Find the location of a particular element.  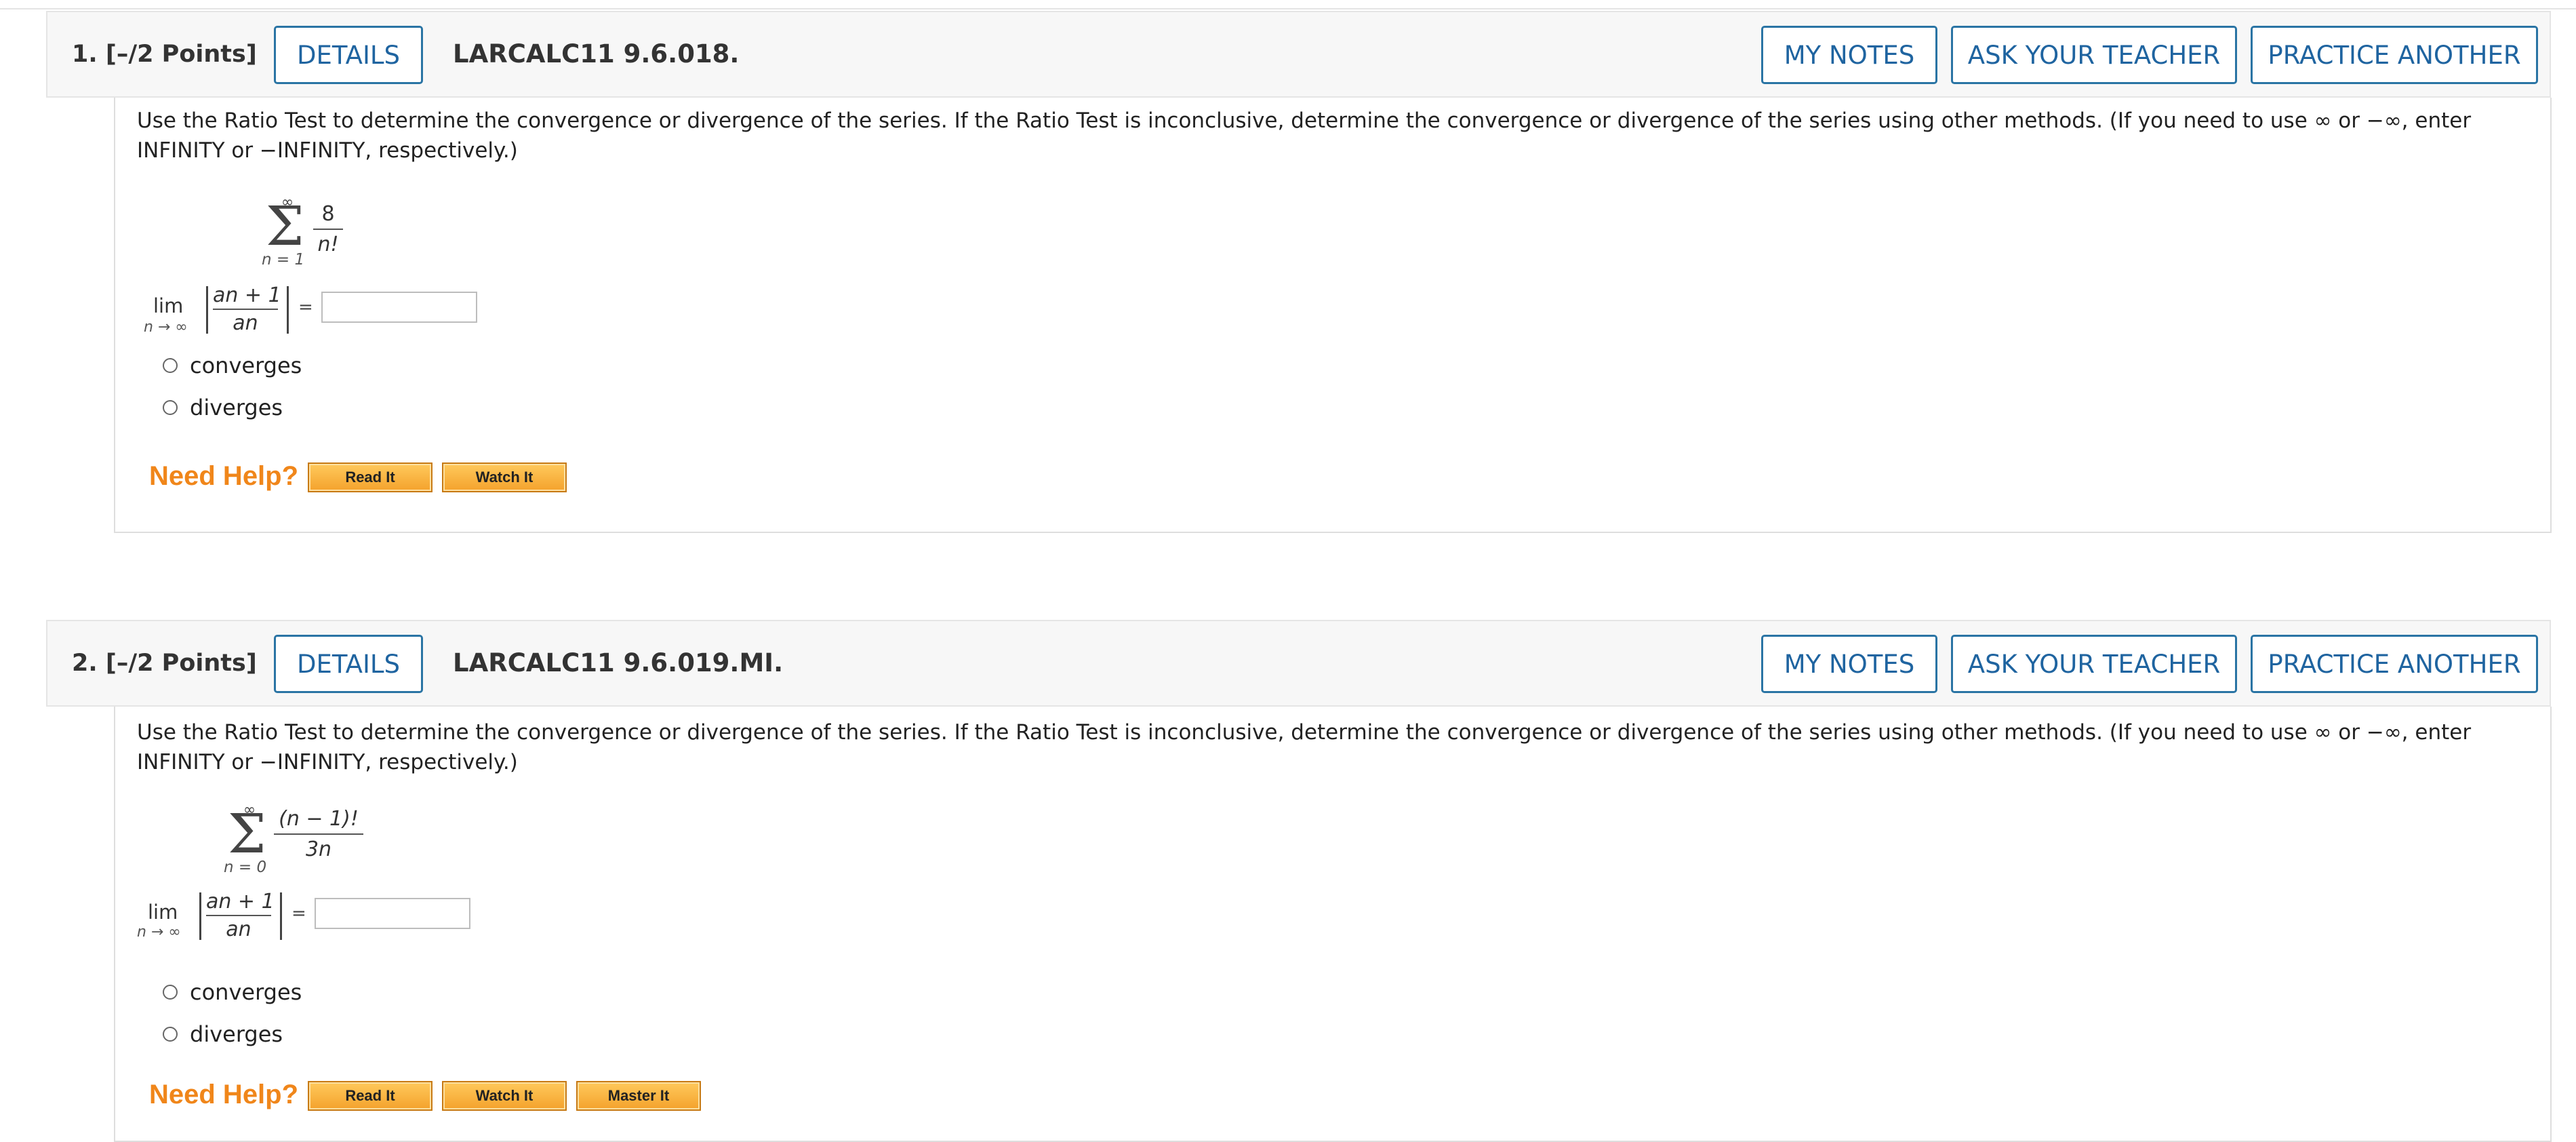

question-number: 2. is located at coordinates (85, 663).